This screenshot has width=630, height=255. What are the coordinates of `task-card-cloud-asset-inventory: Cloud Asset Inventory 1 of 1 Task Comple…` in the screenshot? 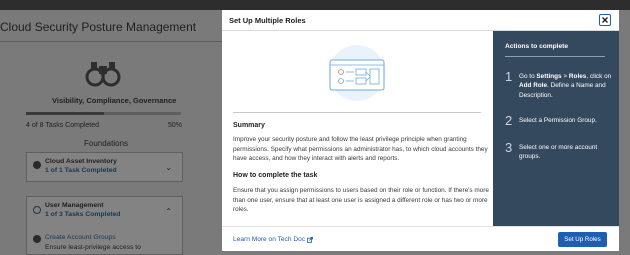 It's located at (104, 167).